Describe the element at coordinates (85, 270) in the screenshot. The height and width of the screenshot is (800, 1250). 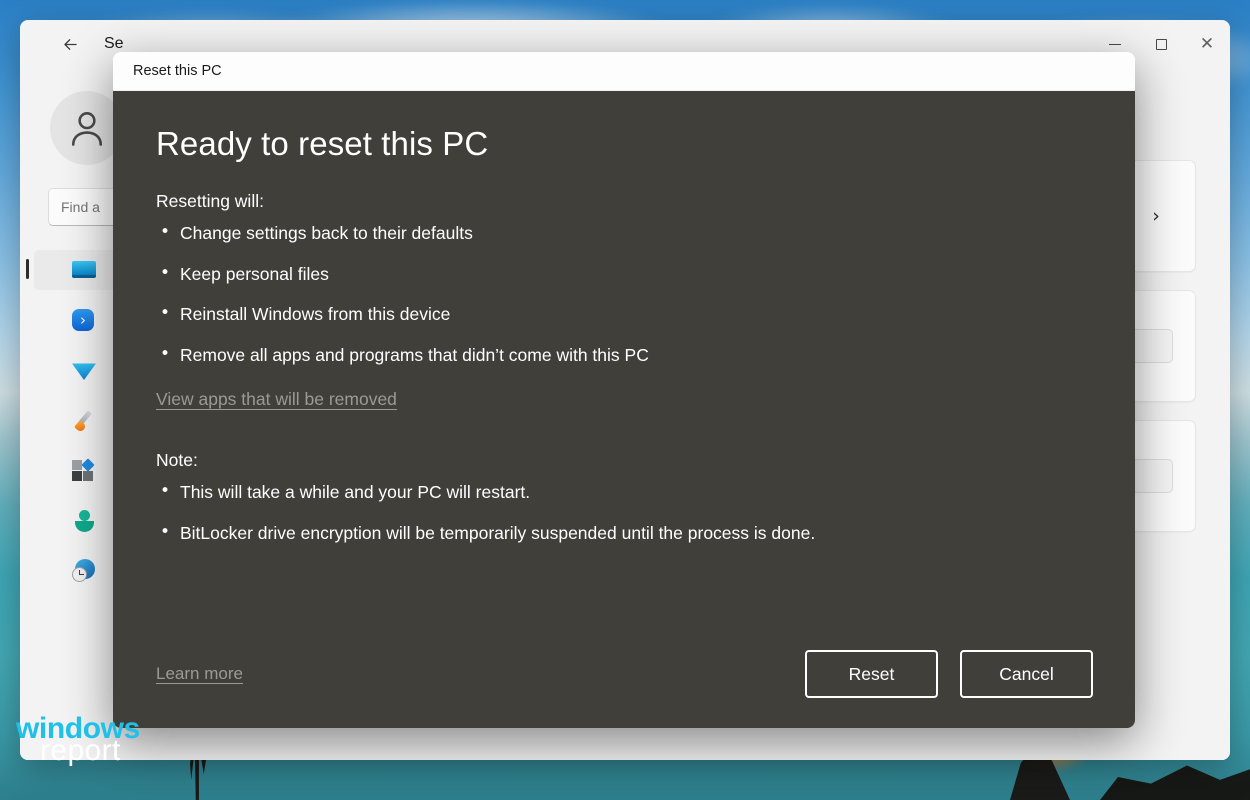
I see `system-monitor-icon` at that location.